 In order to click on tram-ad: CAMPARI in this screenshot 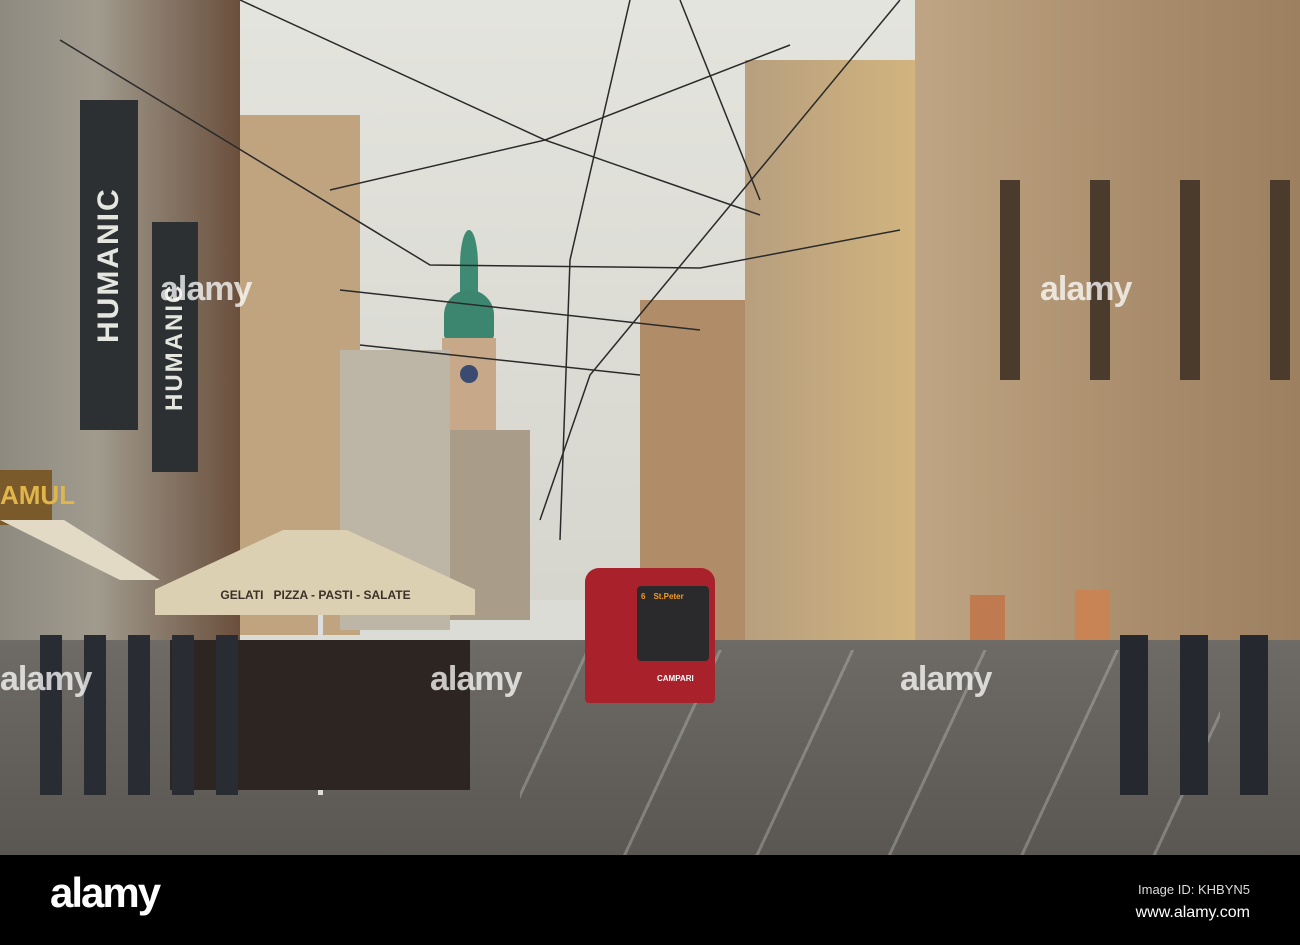, I will do `click(675, 678)`.